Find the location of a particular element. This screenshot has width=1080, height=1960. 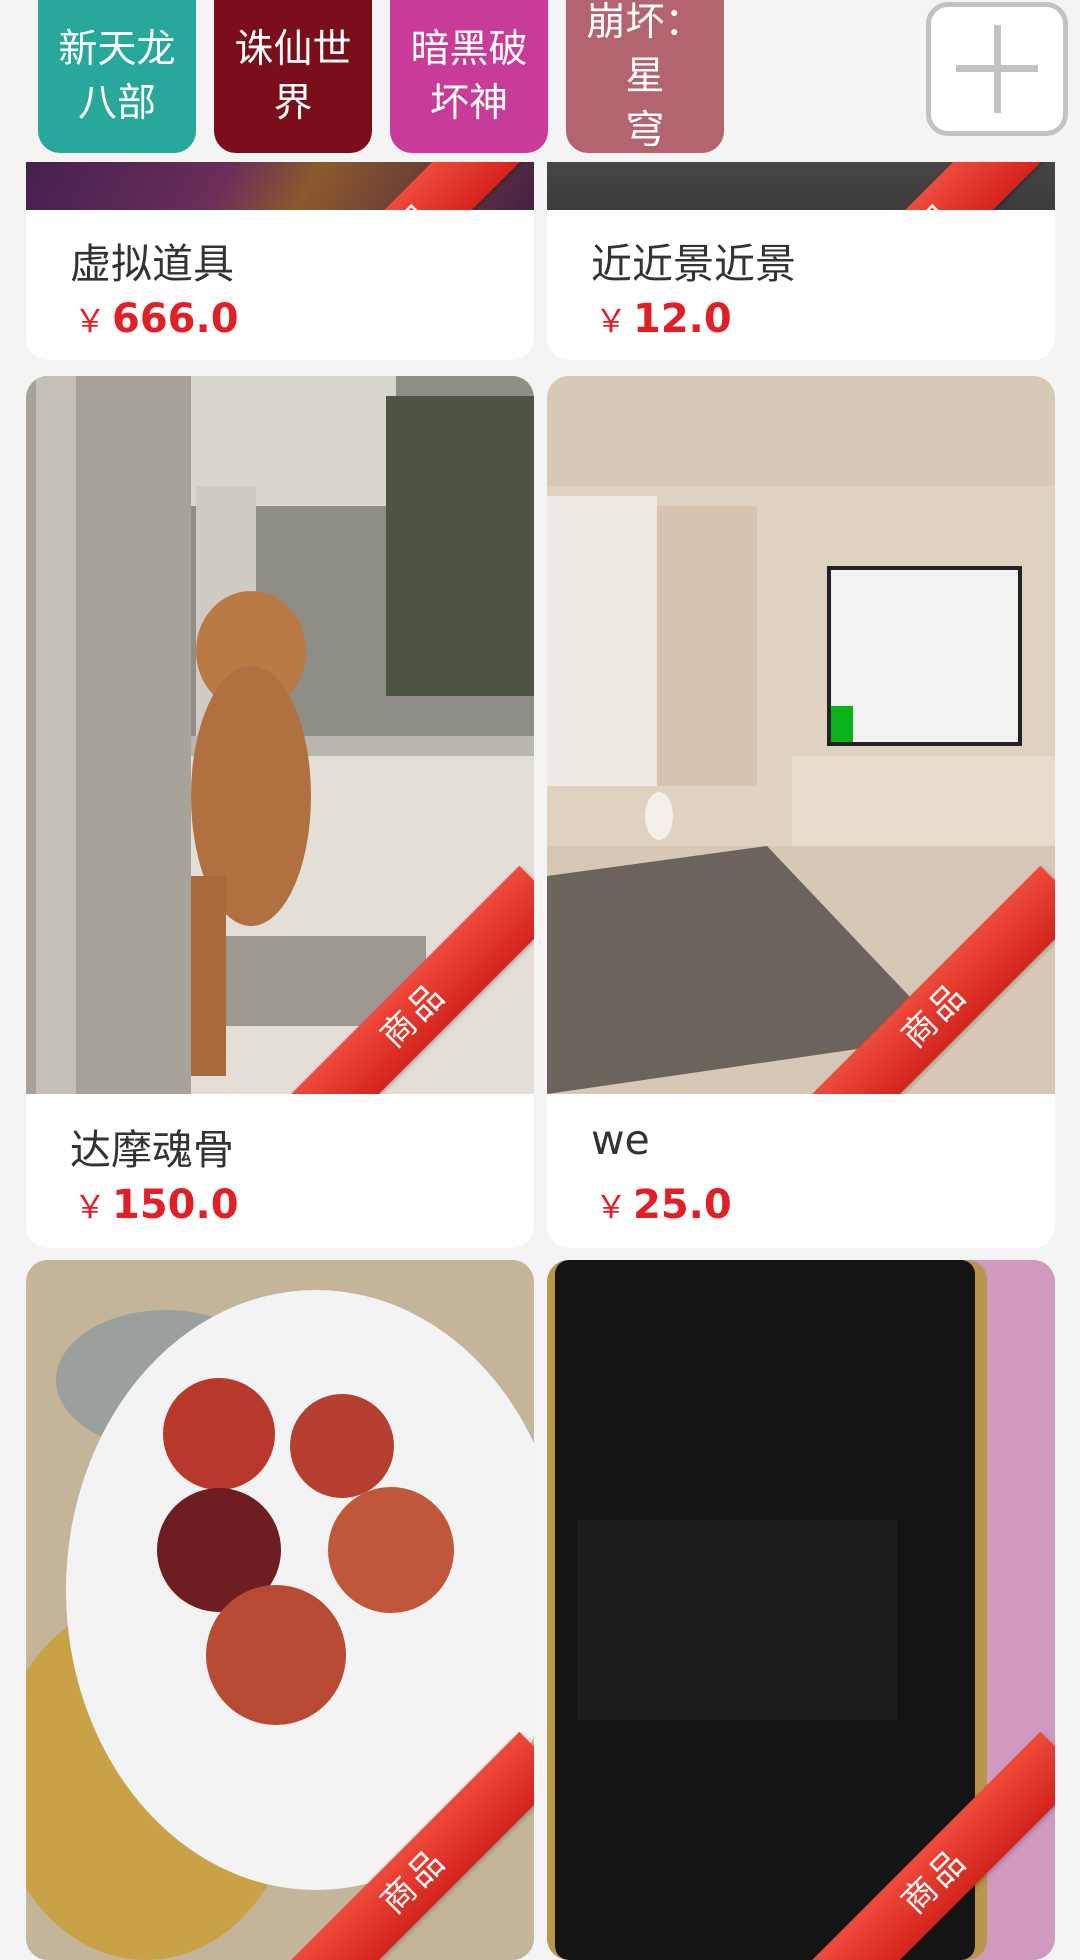

tag-xintianlong: 新天龙 八部 is located at coordinates (117, 76).